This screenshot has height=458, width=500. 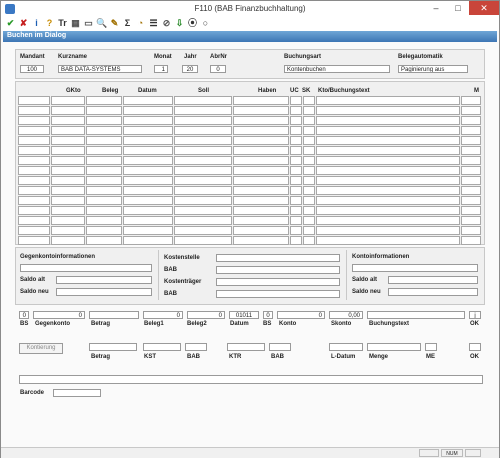 I want to click on minimize-button: –, so click(x=436, y=8).